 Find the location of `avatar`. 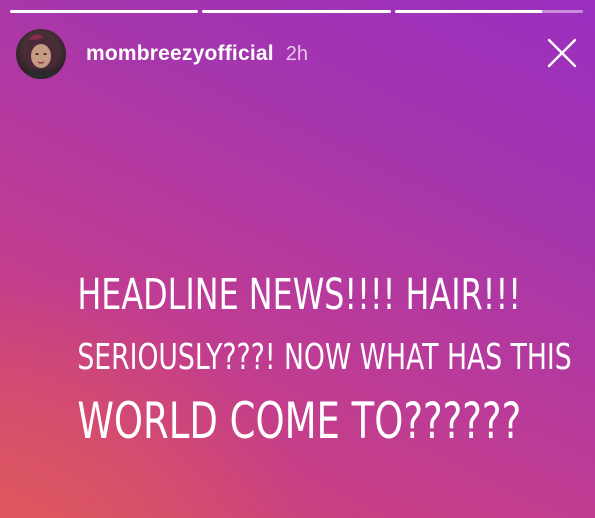

avatar is located at coordinates (41, 54).